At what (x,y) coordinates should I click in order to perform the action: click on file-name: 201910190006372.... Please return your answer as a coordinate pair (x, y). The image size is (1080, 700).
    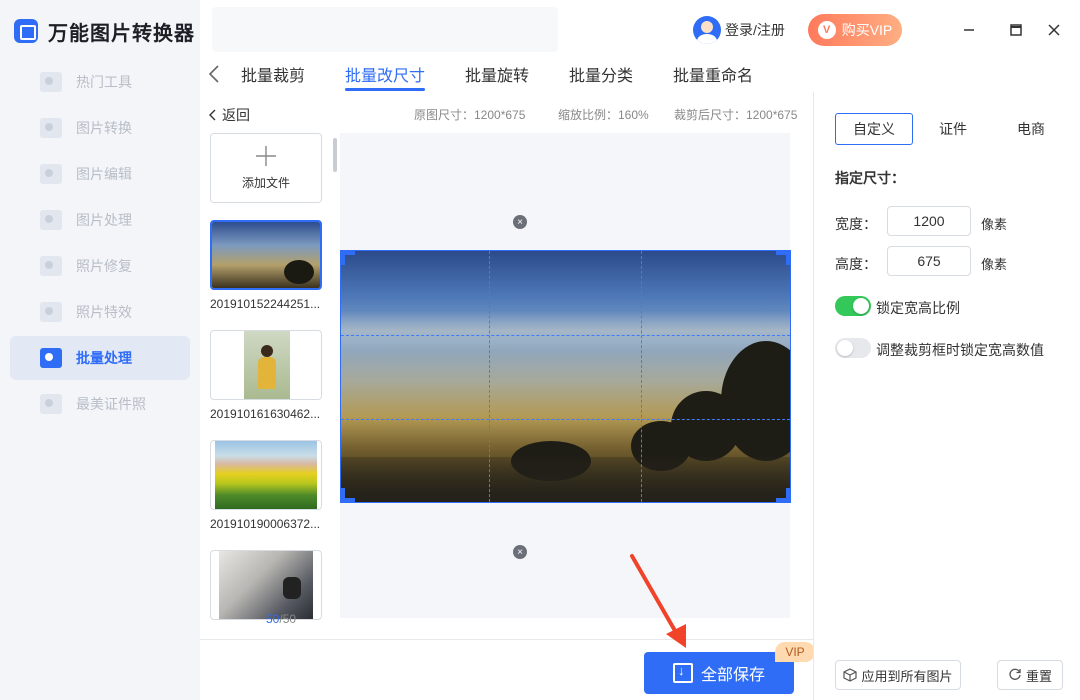
    Looking at the image, I should click on (265, 524).